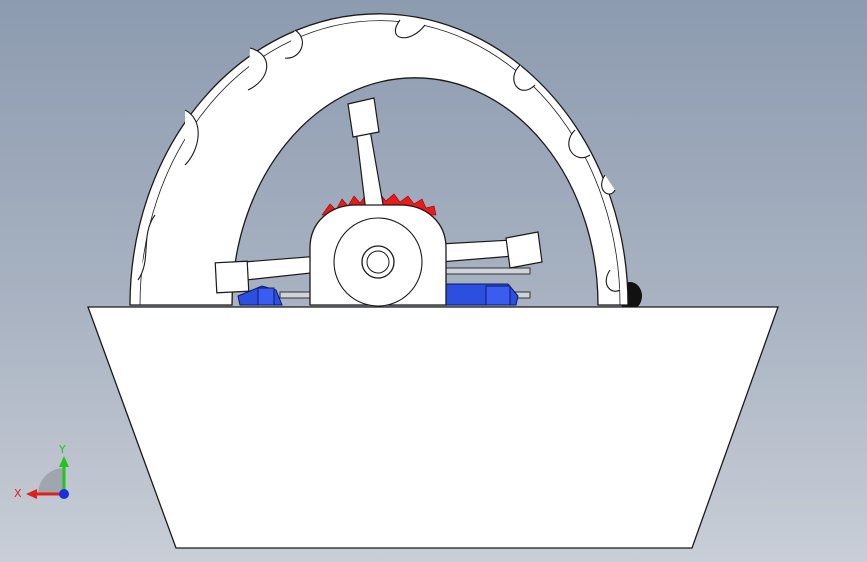 This screenshot has height=562, width=867. What do you see at coordinates (31, 494) in the screenshot?
I see `x-axis-arrow` at bounding box center [31, 494].